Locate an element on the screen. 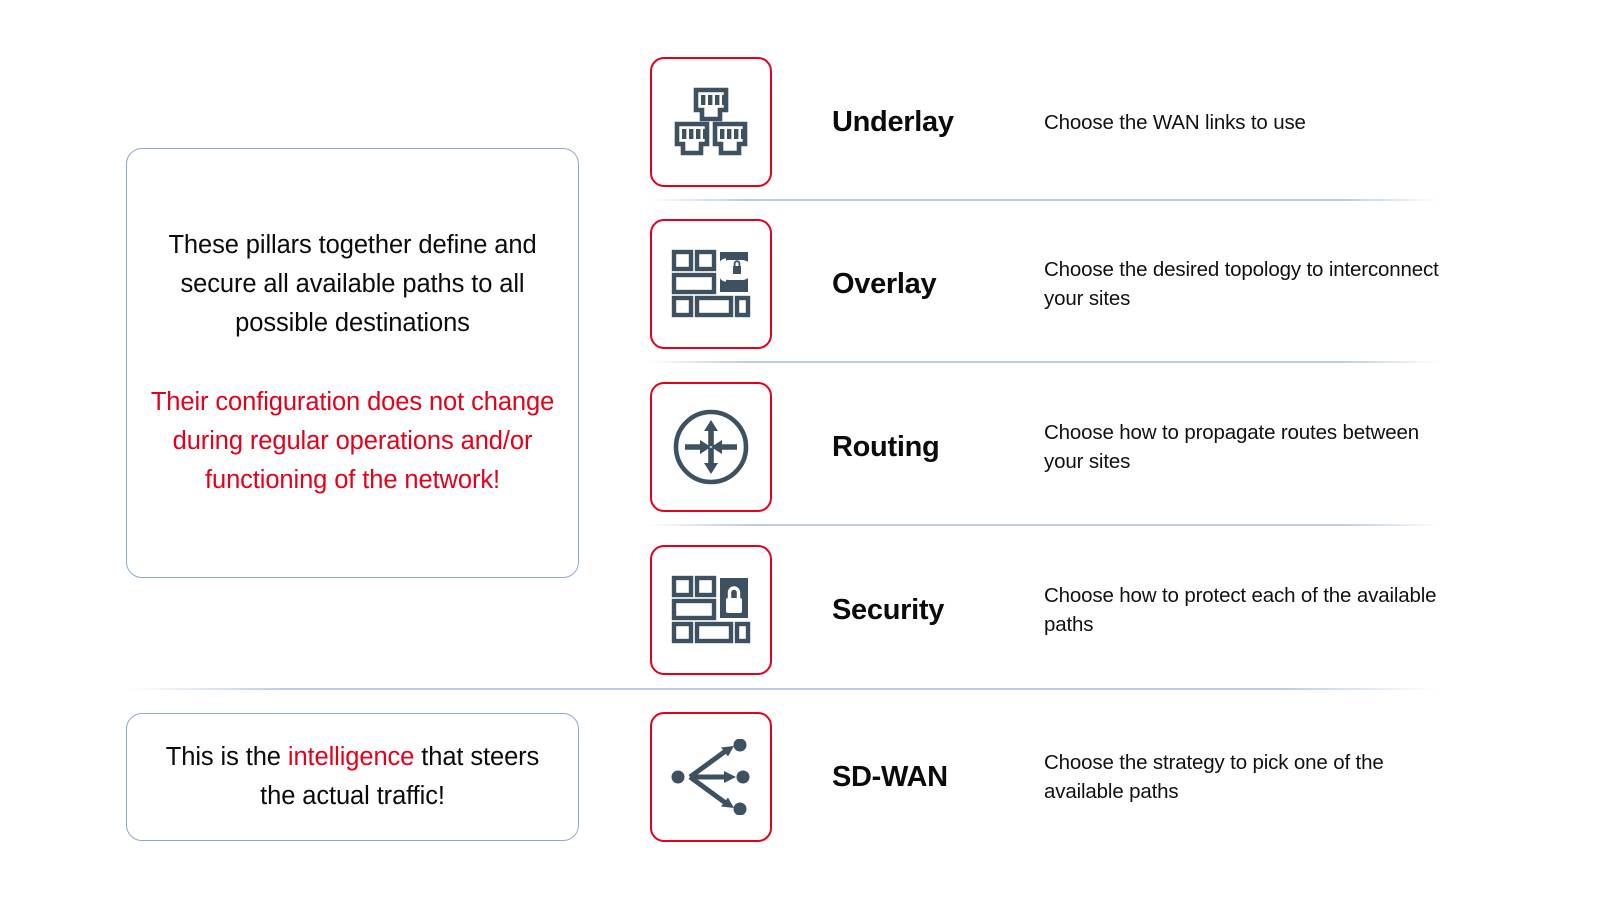 The image size is (1600, 923). intelligence-keyword: intelligence is located at coordinates (351, 757).